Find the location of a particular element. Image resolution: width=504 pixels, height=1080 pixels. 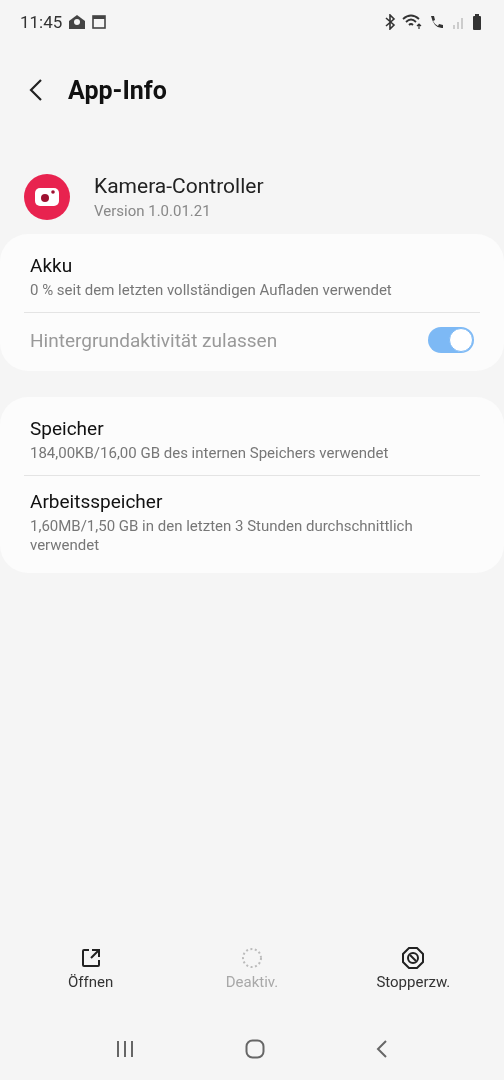

action-button: Stopperzw. is located at coordinates (413, 982).